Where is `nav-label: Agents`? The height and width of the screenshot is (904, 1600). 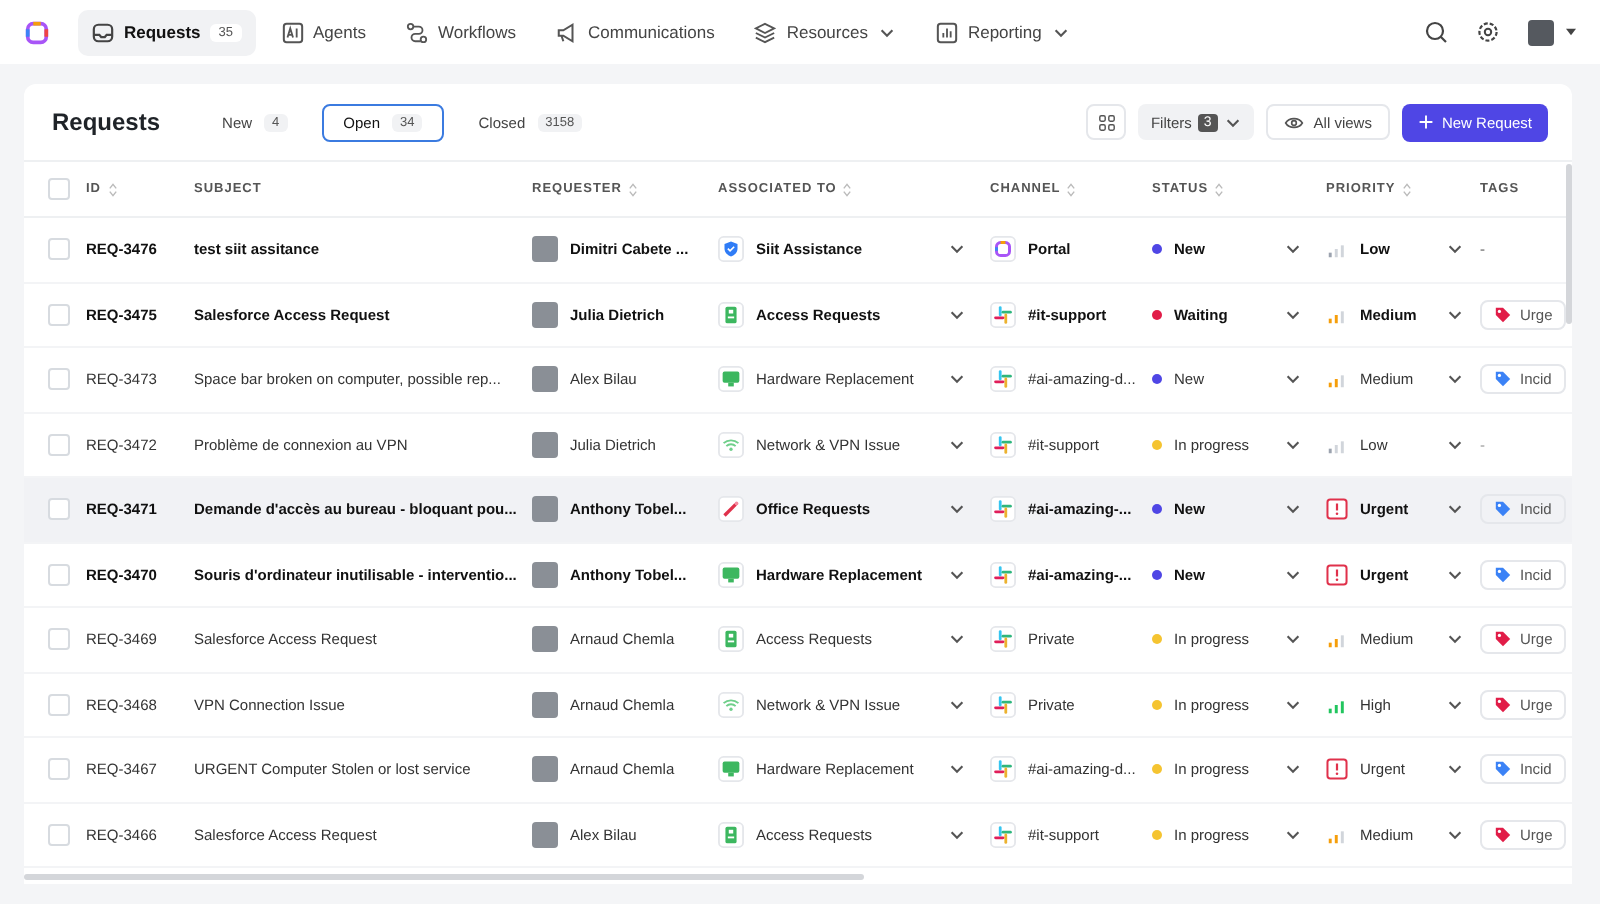
nav-label: Agents is located at coordinates (339, 32).